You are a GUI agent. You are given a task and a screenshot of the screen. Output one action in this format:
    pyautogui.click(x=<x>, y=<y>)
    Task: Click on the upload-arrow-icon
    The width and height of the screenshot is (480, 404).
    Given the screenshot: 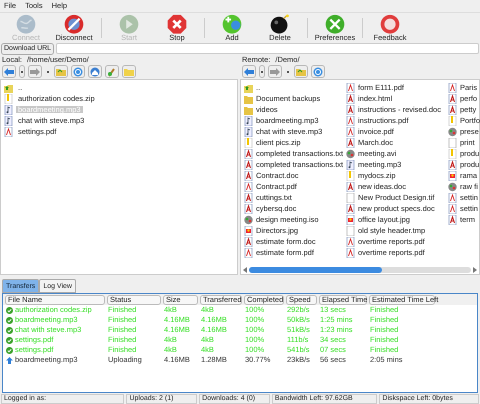 What is the action you would take?
    pyautogui.click(x=9, y=360)
    